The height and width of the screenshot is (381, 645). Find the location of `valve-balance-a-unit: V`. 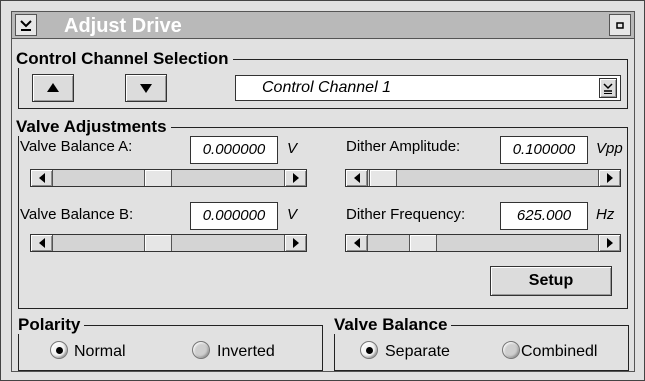

valve-balance-a-unit: V is located at coordinates (292, 148).